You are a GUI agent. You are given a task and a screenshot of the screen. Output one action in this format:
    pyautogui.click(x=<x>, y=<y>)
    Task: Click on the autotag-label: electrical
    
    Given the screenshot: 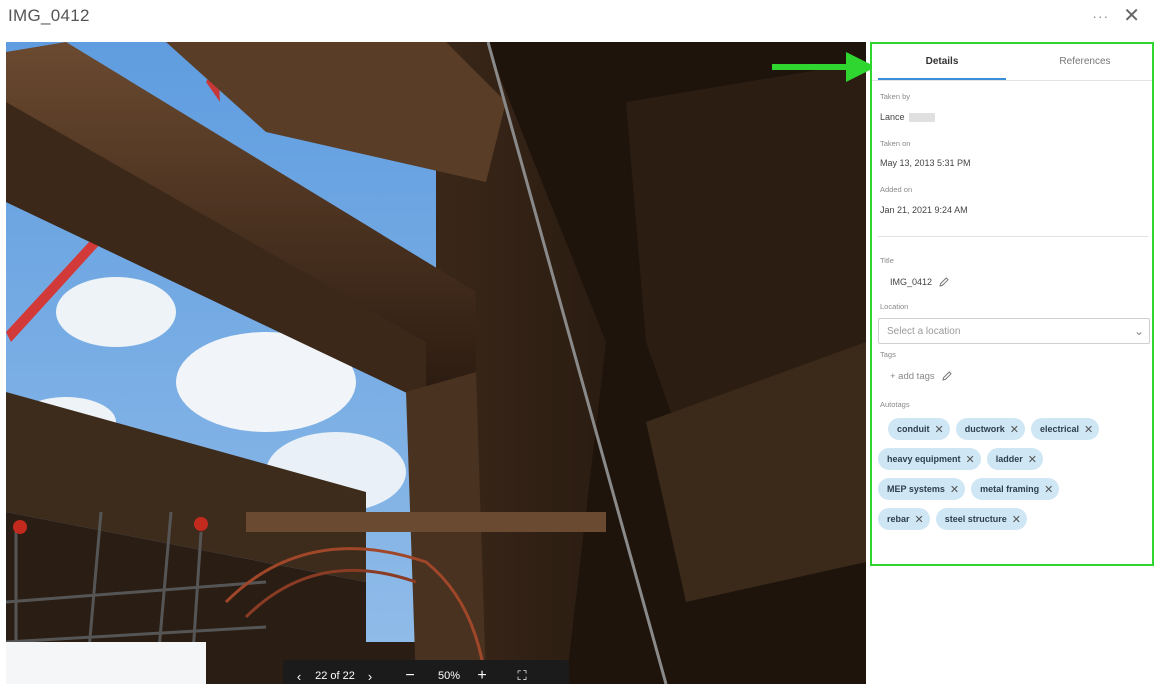 What is the action you would take?
    pyautogui.click(x=1059, y=429)
    